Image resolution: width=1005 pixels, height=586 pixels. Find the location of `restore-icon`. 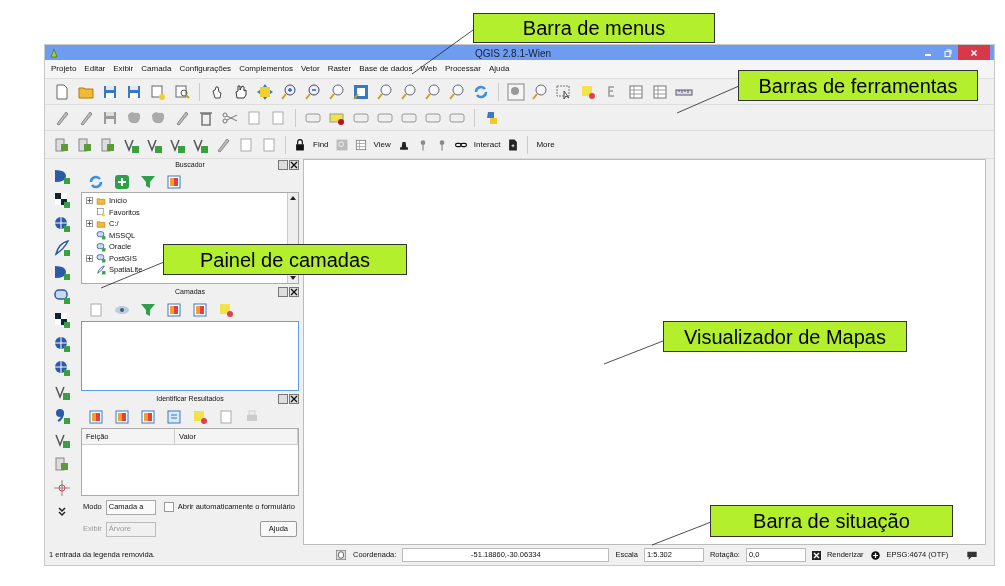

restore-icon is located at coordinates (948, 52).